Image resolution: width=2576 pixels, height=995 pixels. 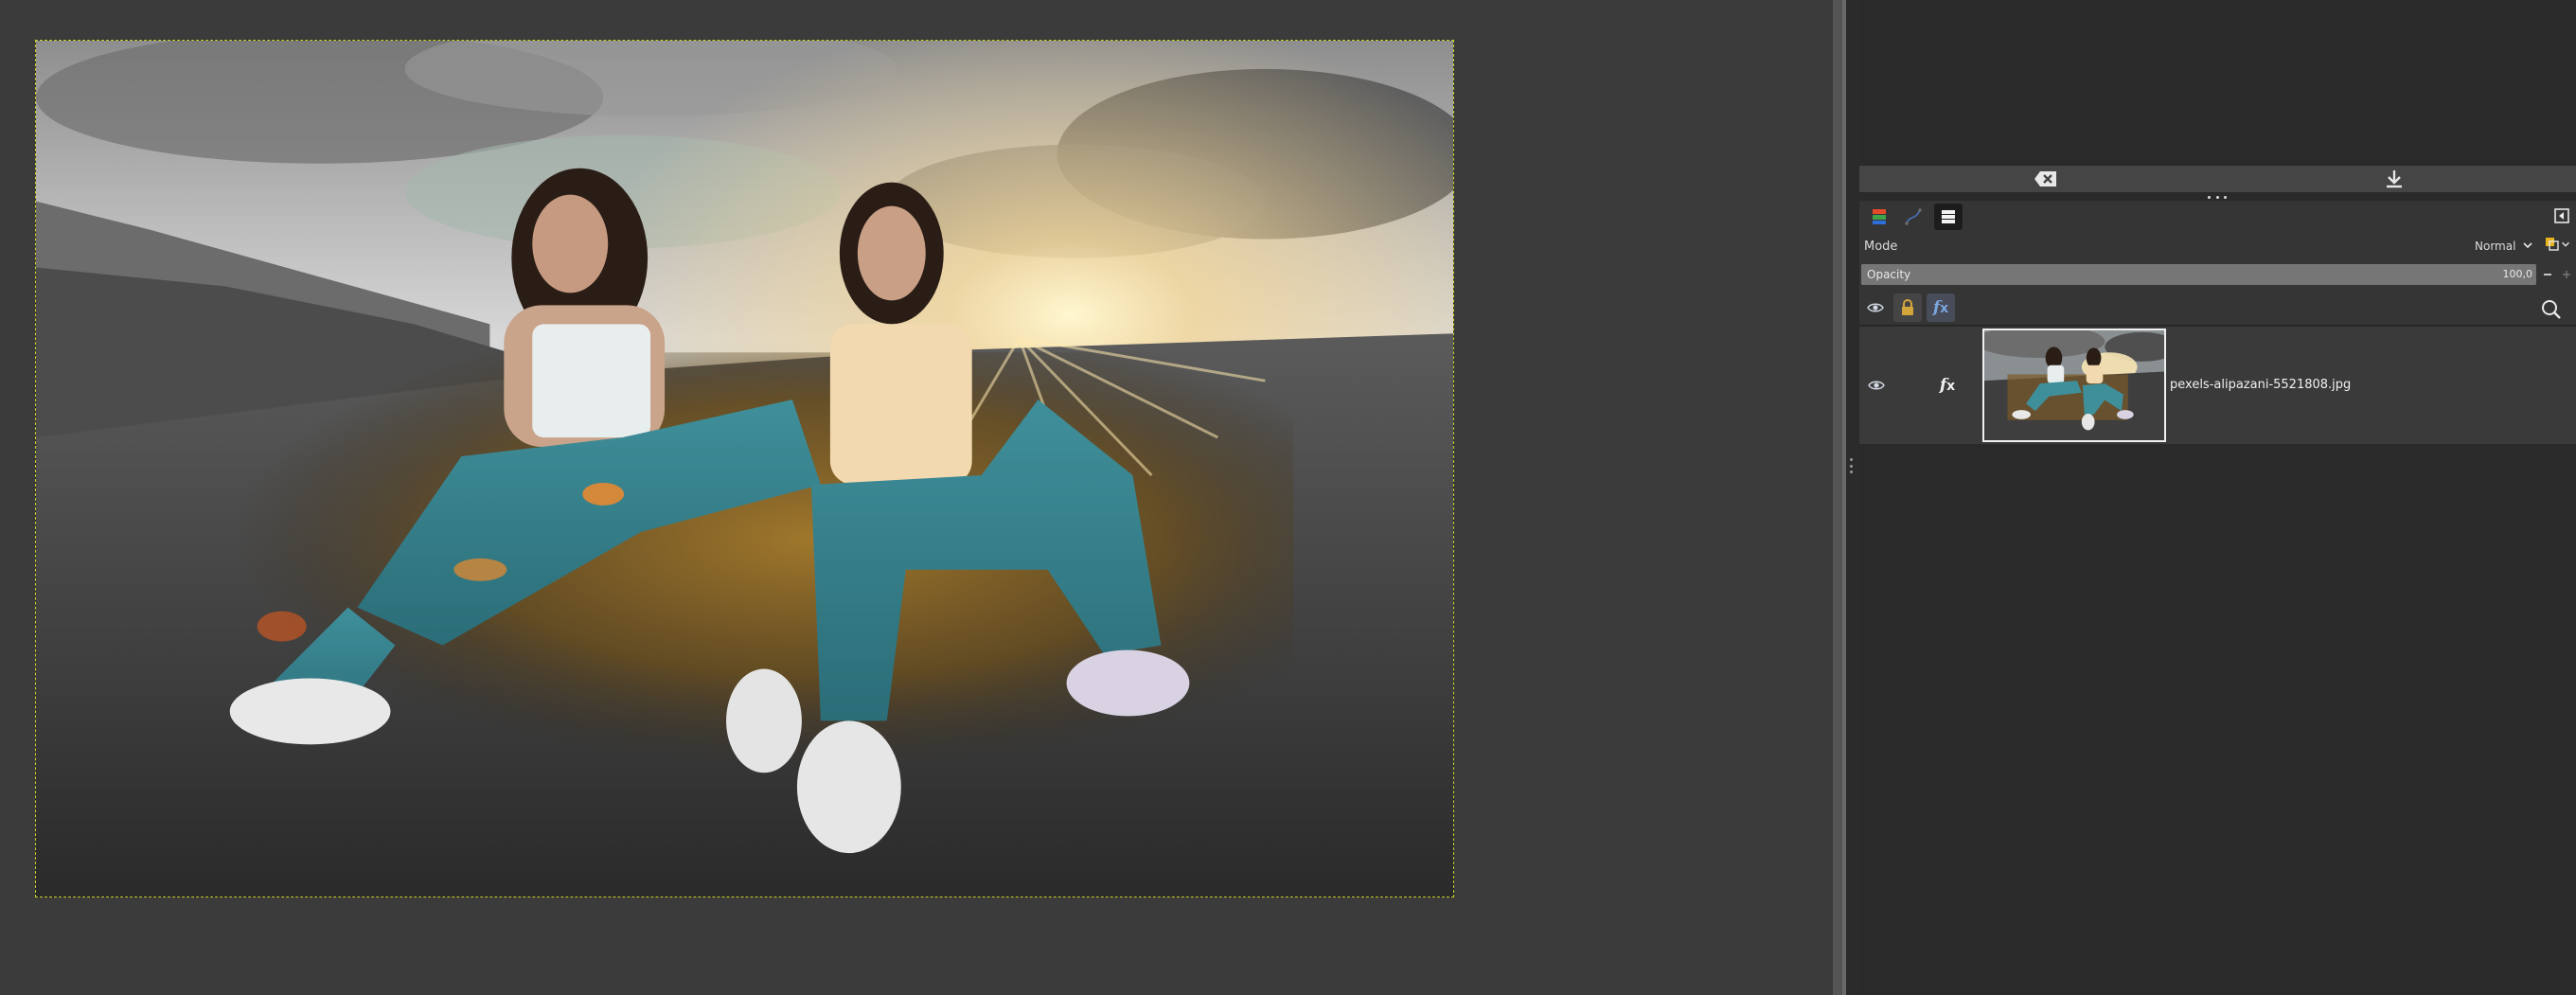 What do you see at coordinates (1851, 465) in the screenshot?
I see `splitter-grip-icon` at bounding box center [1851, 465].